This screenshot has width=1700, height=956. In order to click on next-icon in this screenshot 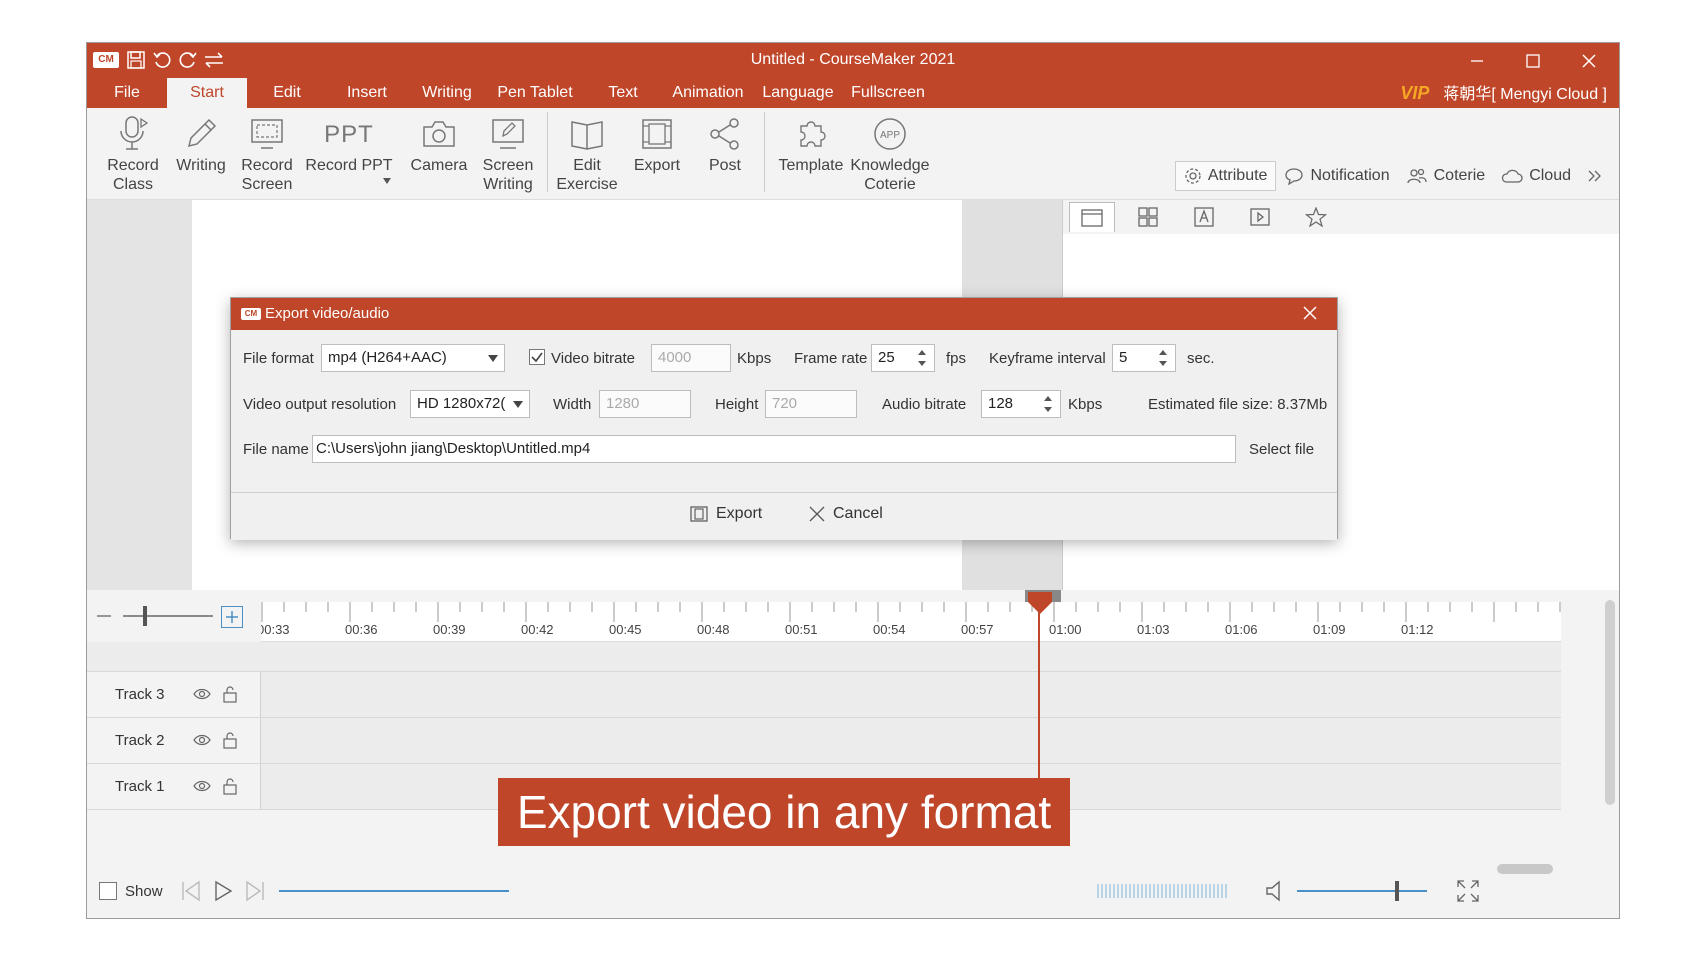, I will do `click(255, 891)`.